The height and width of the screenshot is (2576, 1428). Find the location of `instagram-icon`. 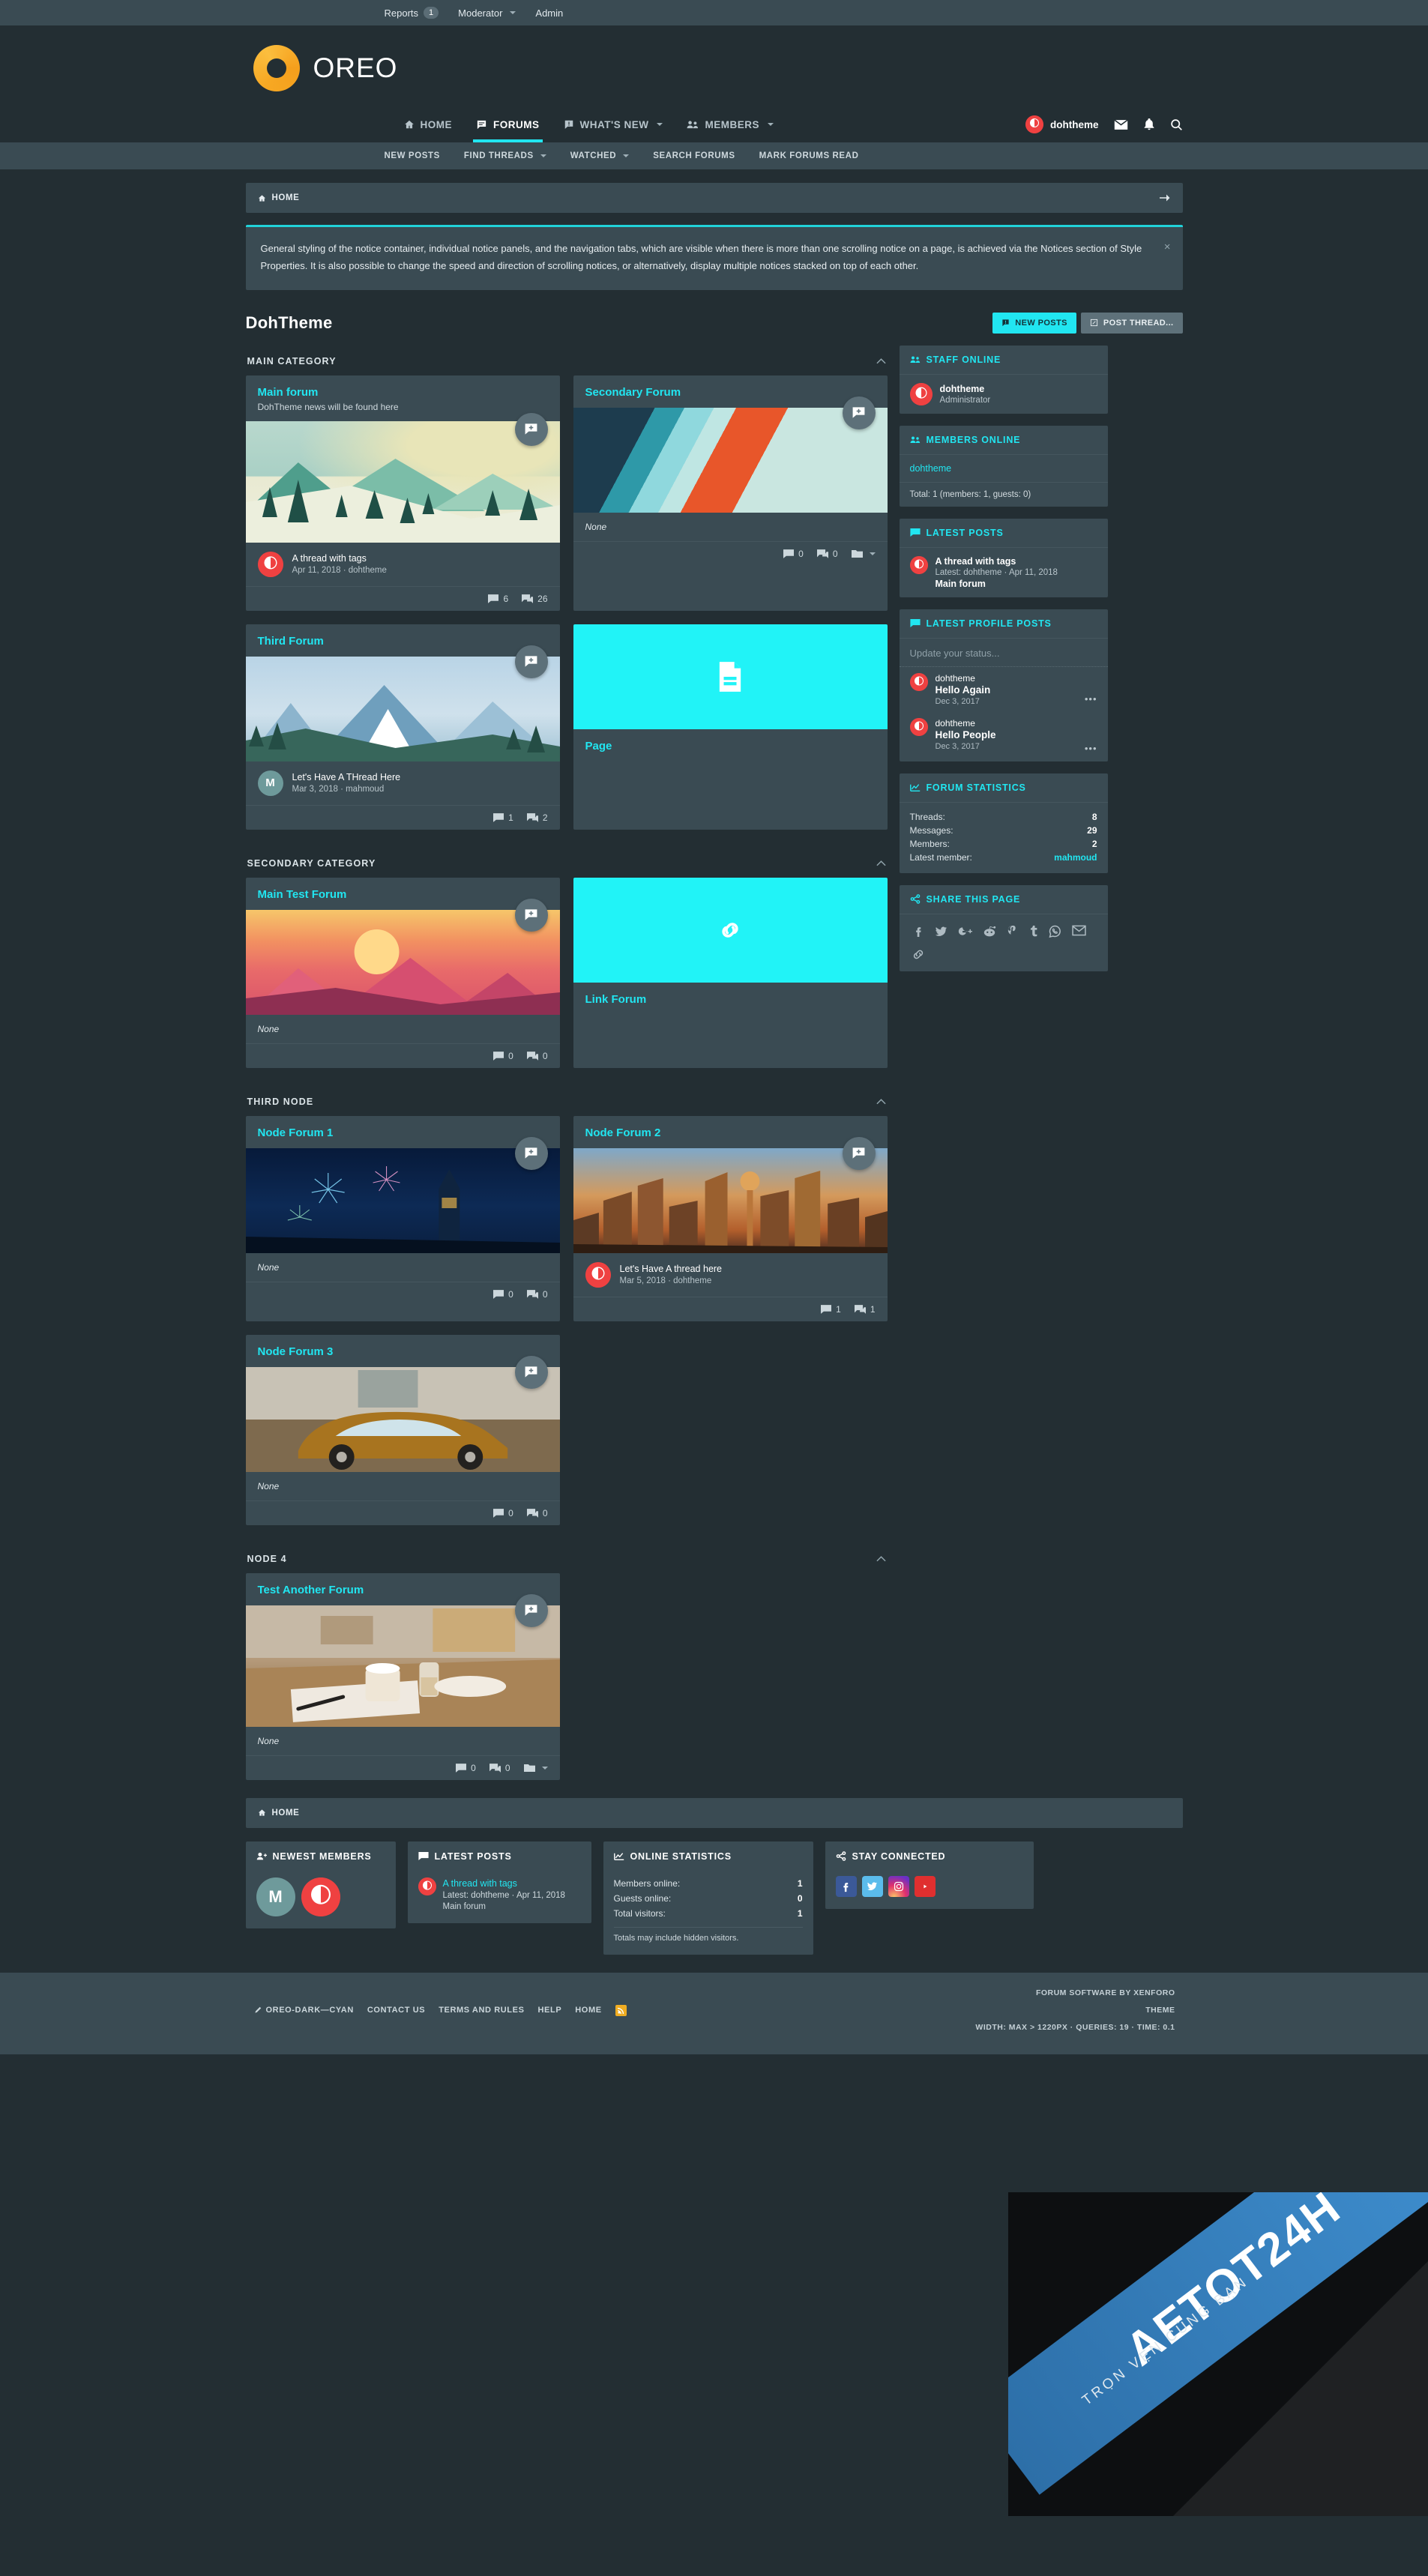

instagram-icon is located at coordinates (898, 1886).